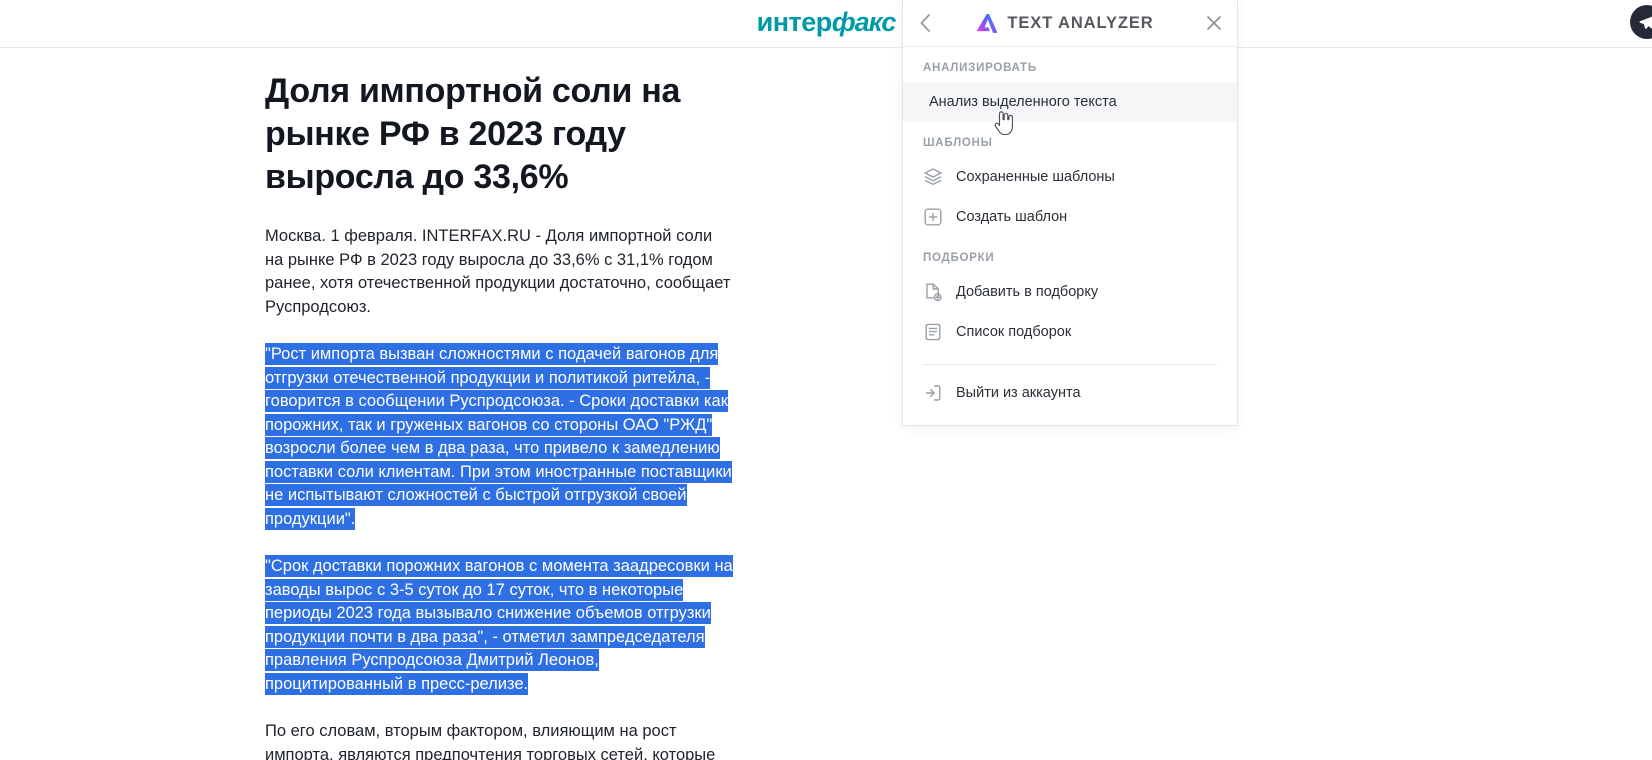 The width and height of the screenshot is (1652, 760). What do you see at coordinates (1080, 22) in the screenshot?
I see `panel-title: TEXT ANALYZER` at bounding box center [1080, 22].